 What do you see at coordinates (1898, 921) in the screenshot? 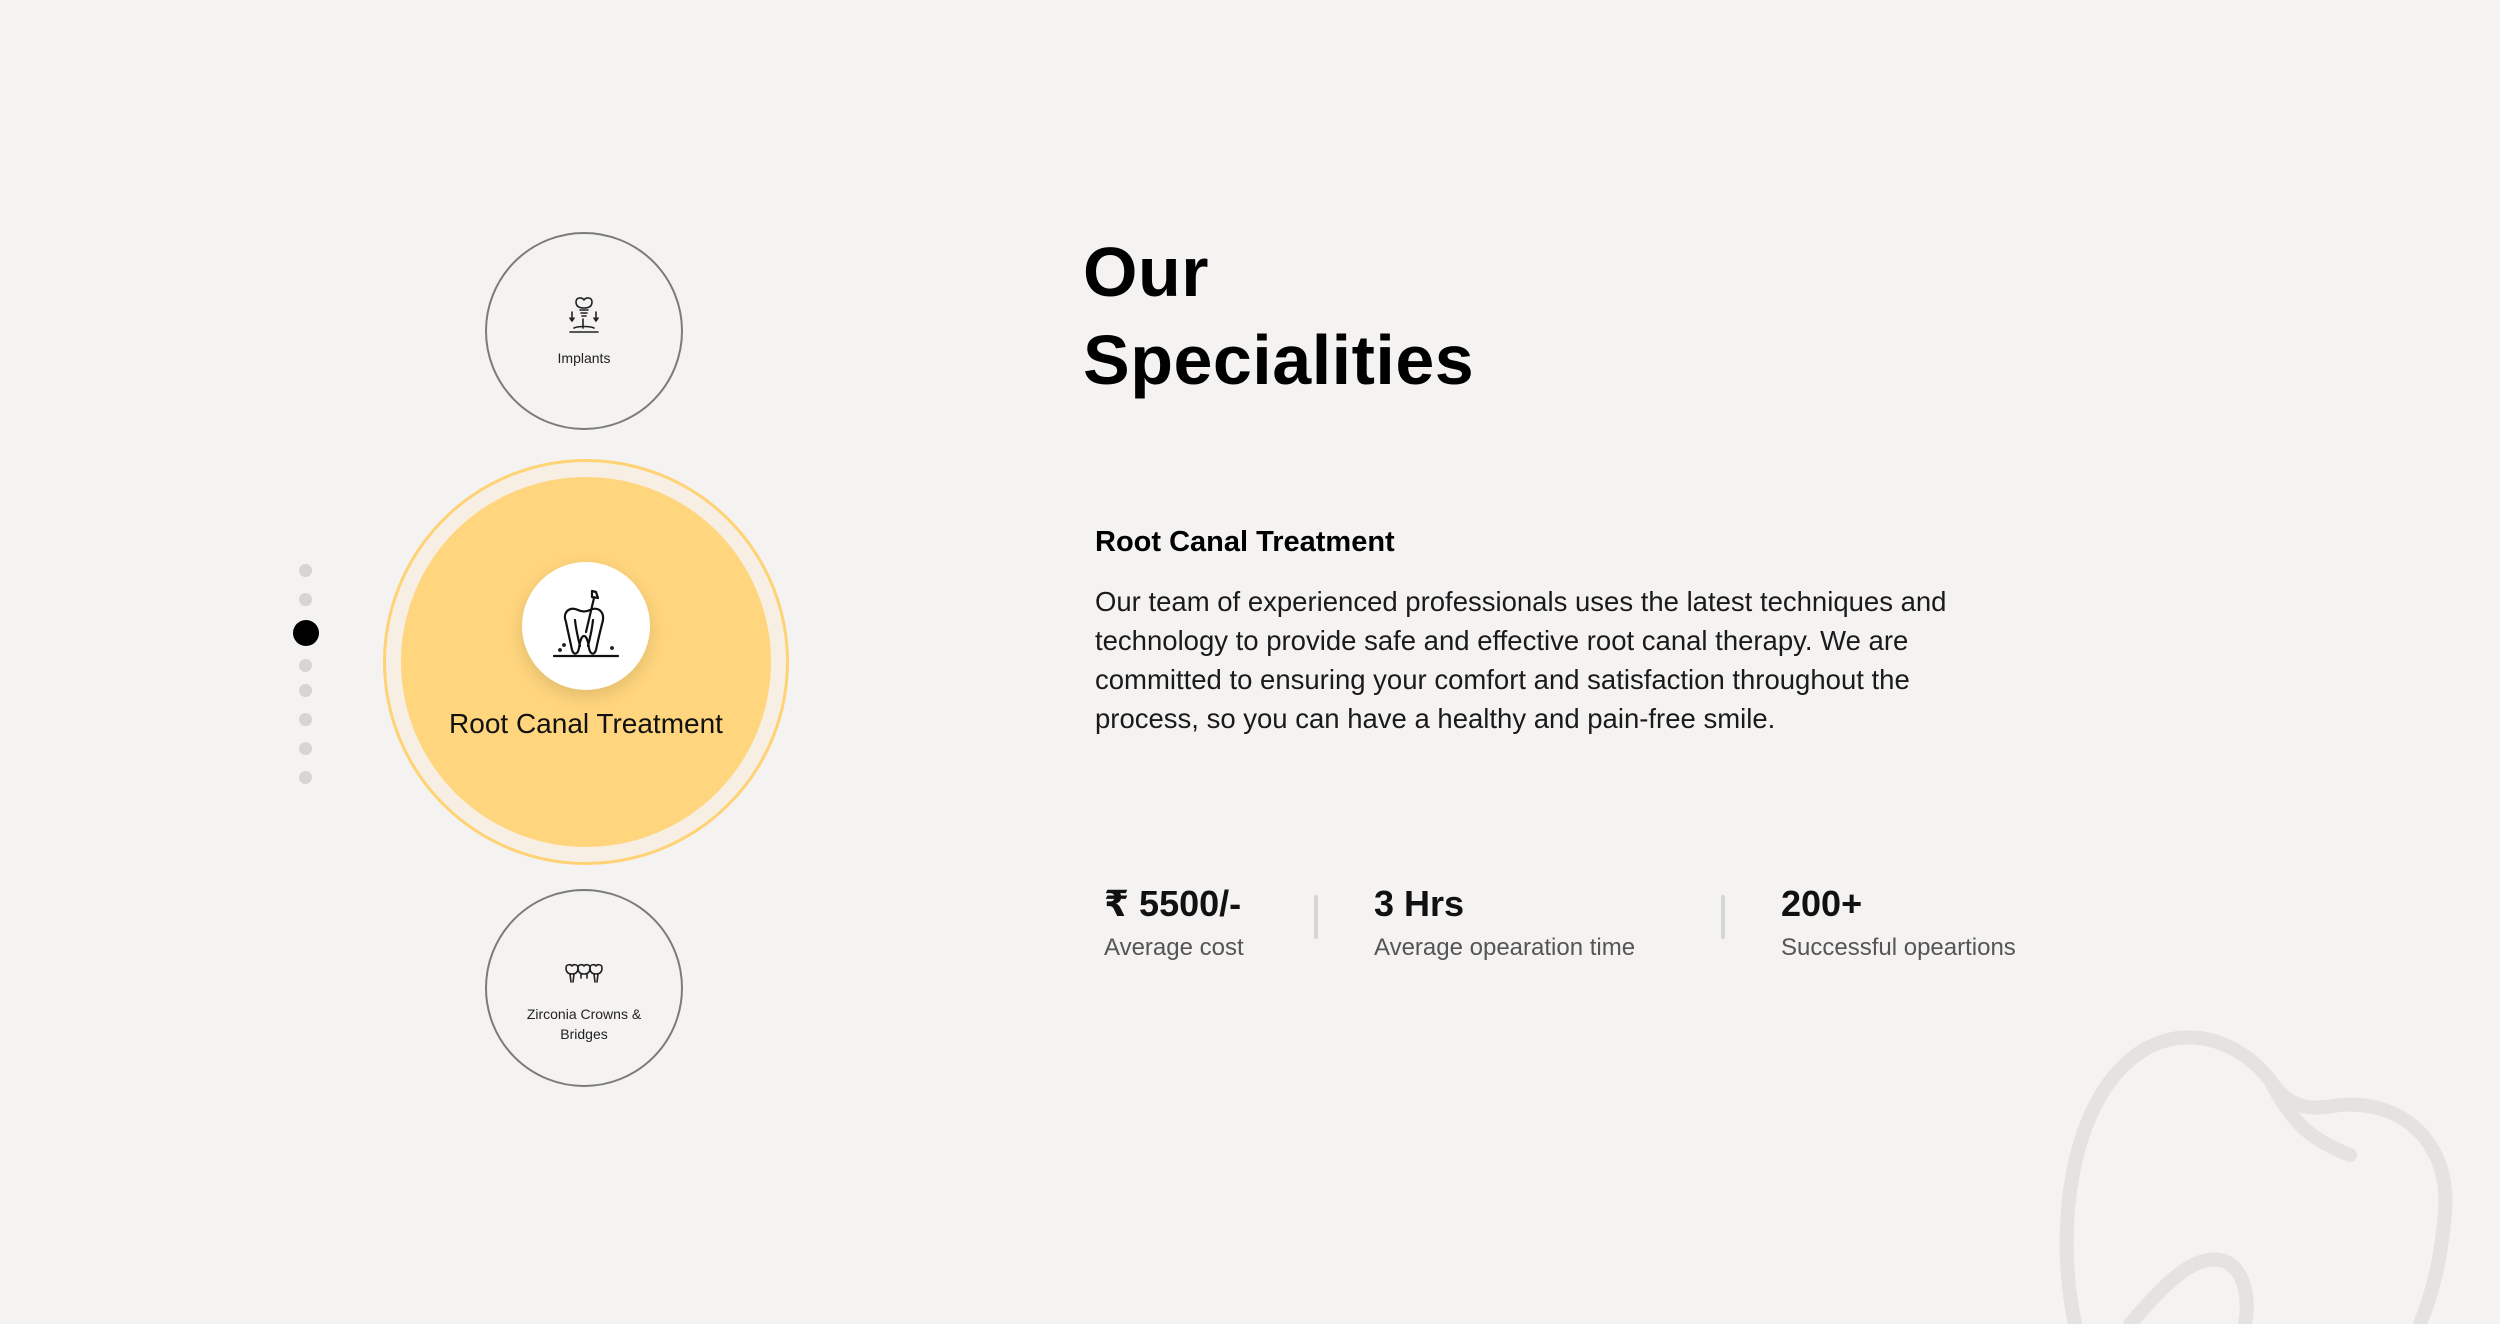
I see `stat-successful-operations: 200+ Successful opeartions` at bounding box center [1898, 921].